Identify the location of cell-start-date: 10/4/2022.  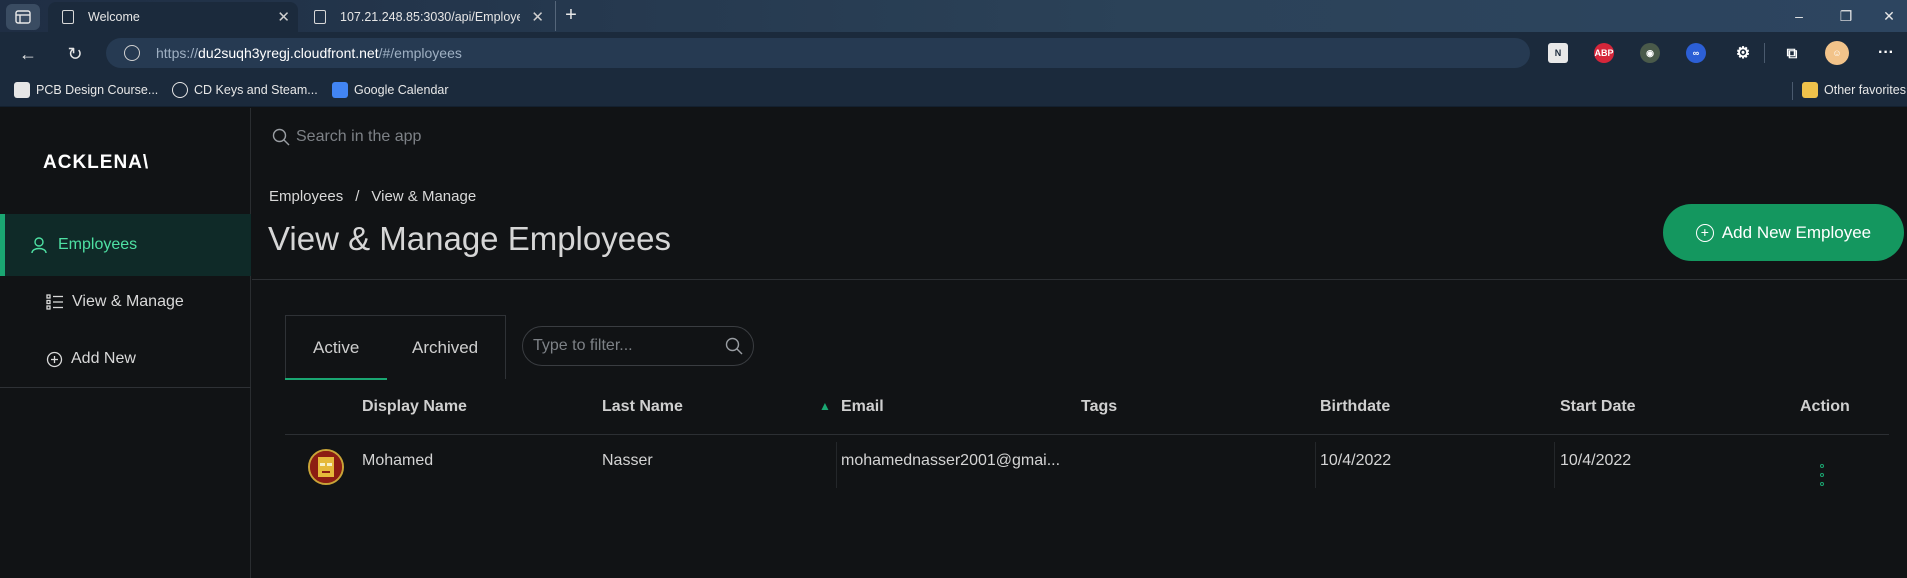
(1596, 460).